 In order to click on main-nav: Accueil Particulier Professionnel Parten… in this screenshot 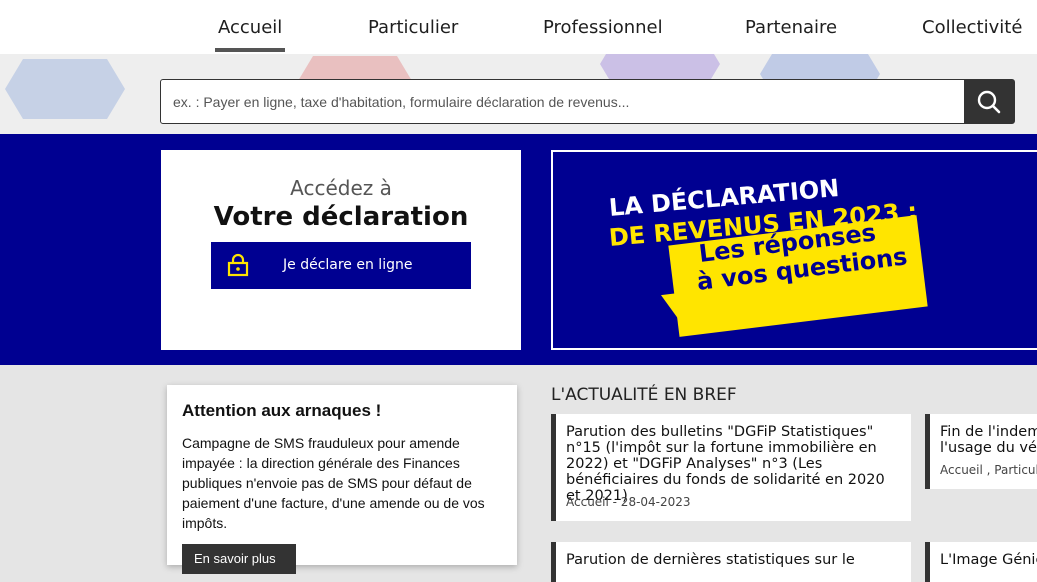, I will do `click(518, 27)`.